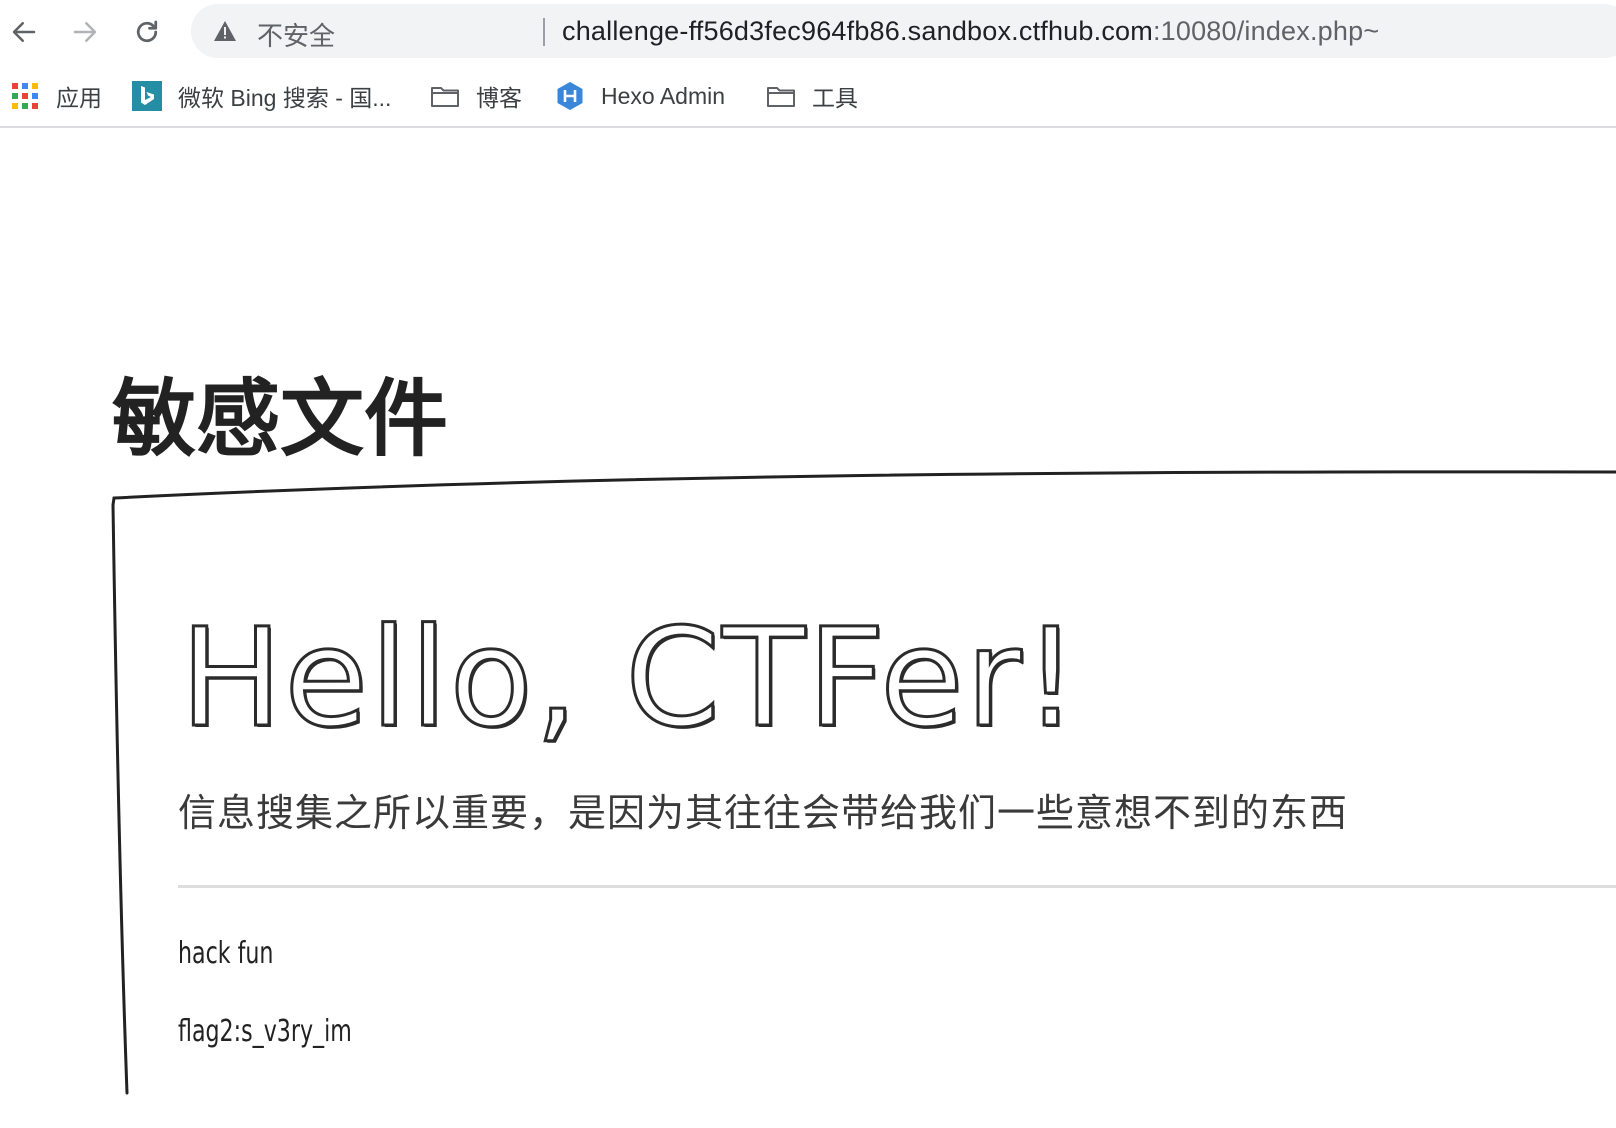 The width and height of the screenshot is (1616, 1128). I want to click on lead-text: 信息搜集之所以重要，是因为其往往会带给我们一些意想不到的东西, so click(763, 813).